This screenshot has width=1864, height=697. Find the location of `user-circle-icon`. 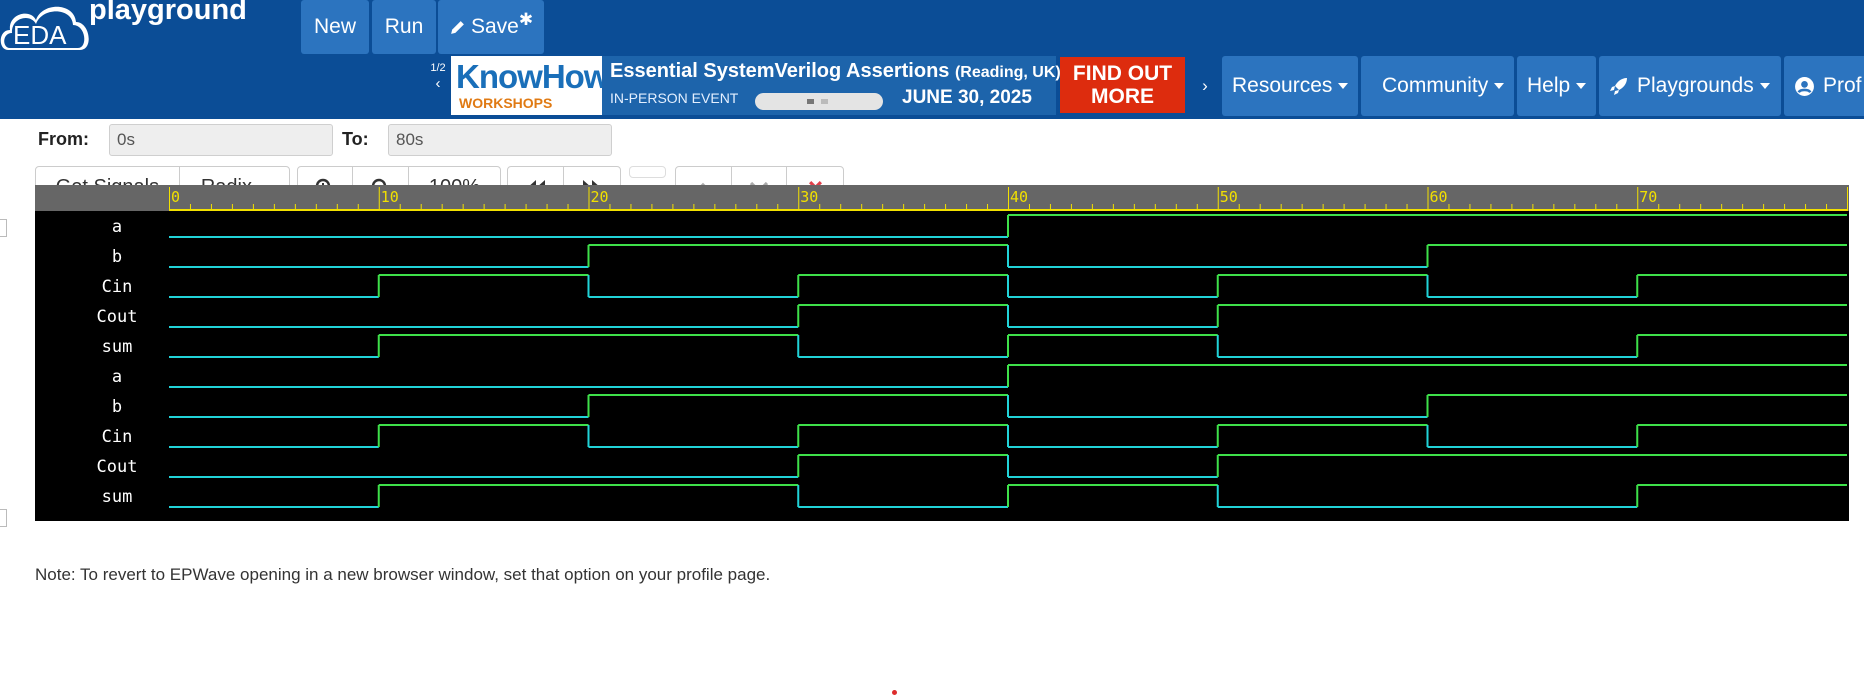

user-circle-icon is located at coordinates (1804, 86).